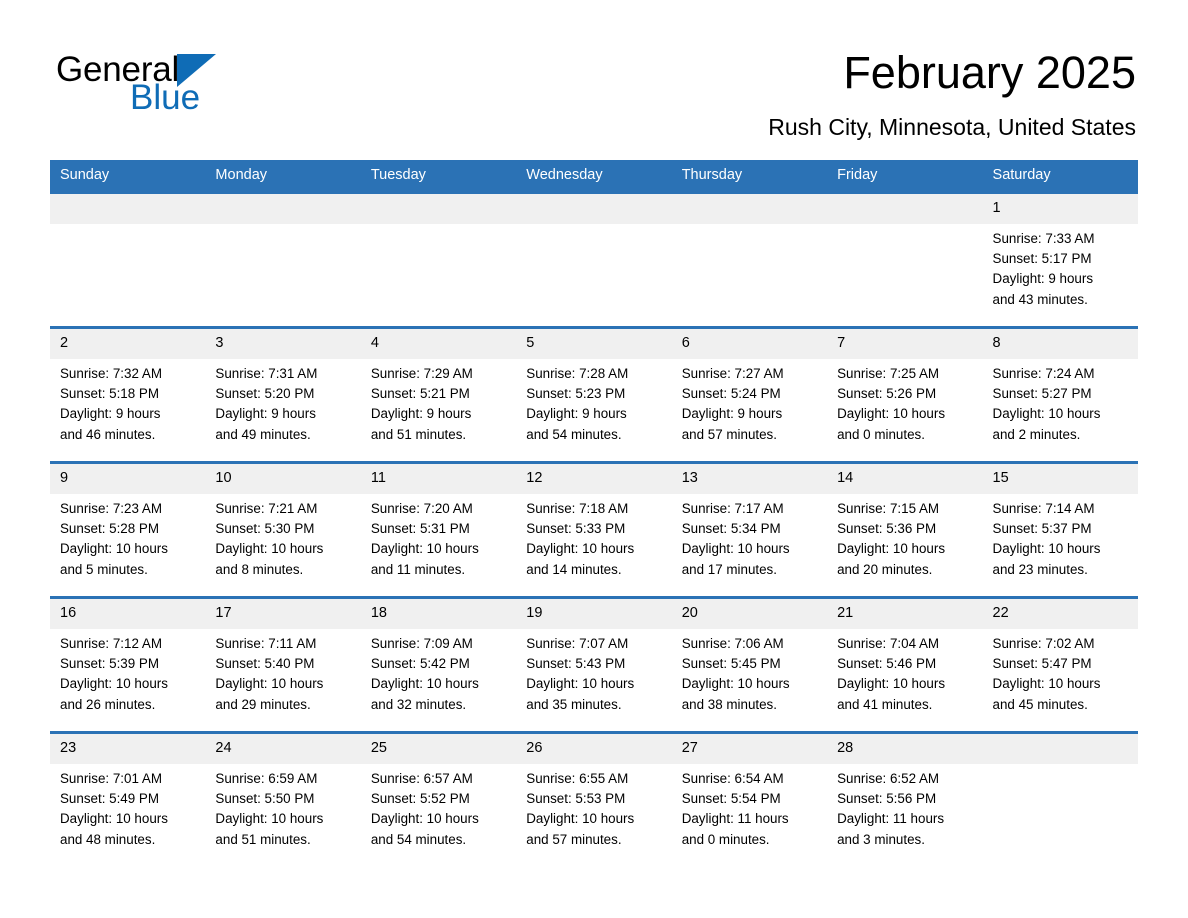 Image resolution: width=1188 pixels, height=918 pixels. Describe the element at coordinates (283, 614) in the screenshot. I see `day-number: 17` at that location.